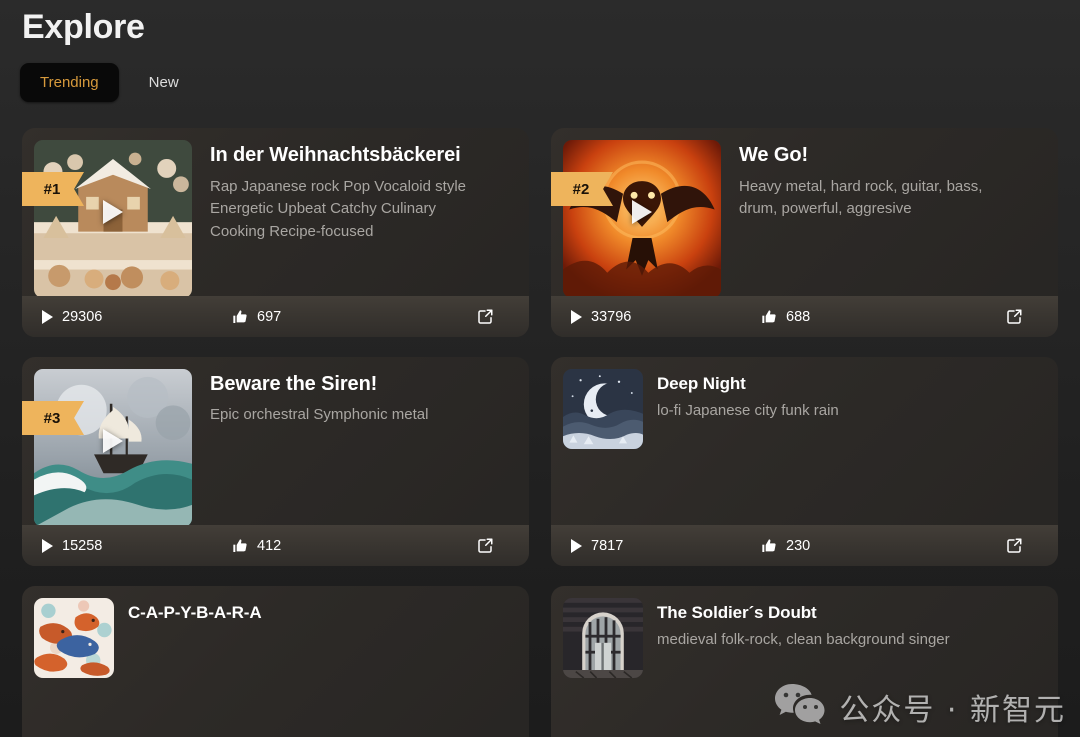 Image resolution: width=1080 pixels, height=737 pixels. I want to click on capybara-pattern-thumbnail, so click(74, 638).